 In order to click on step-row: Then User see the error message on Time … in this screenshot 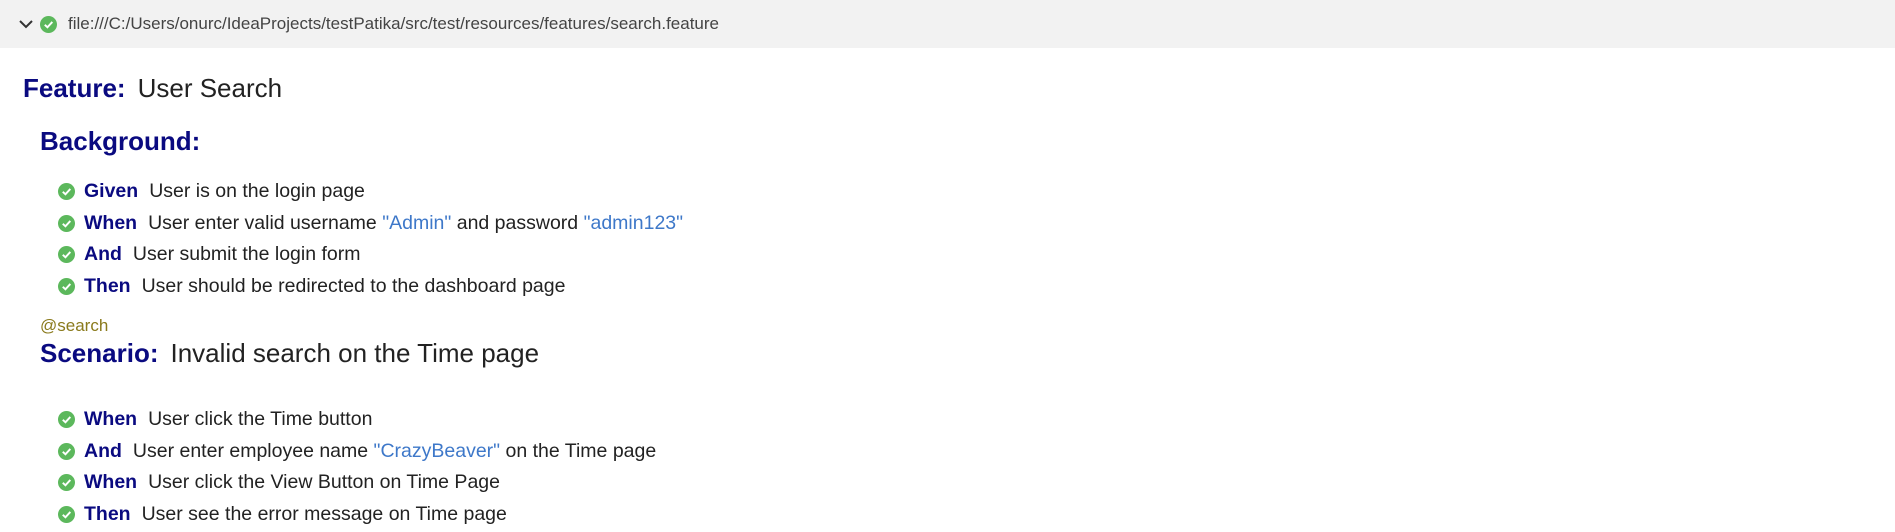, I will do `click(357, 515)`.